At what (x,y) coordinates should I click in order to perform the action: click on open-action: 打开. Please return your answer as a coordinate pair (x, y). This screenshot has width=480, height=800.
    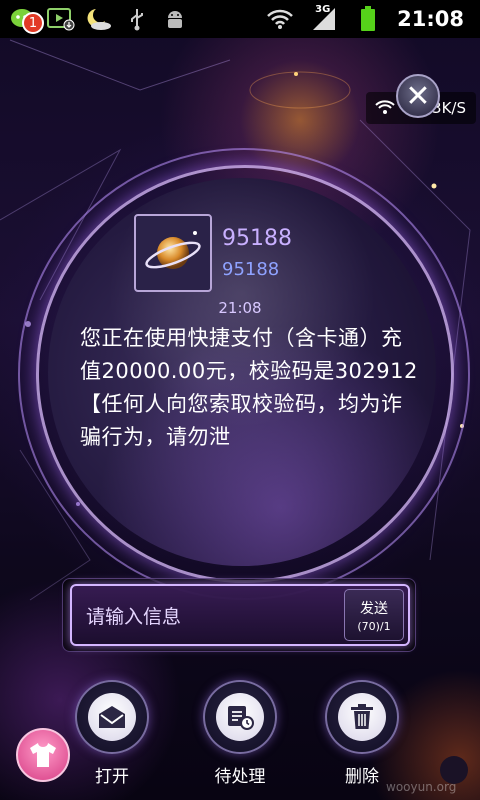
    Looking at the image, I should click on (112, 733).